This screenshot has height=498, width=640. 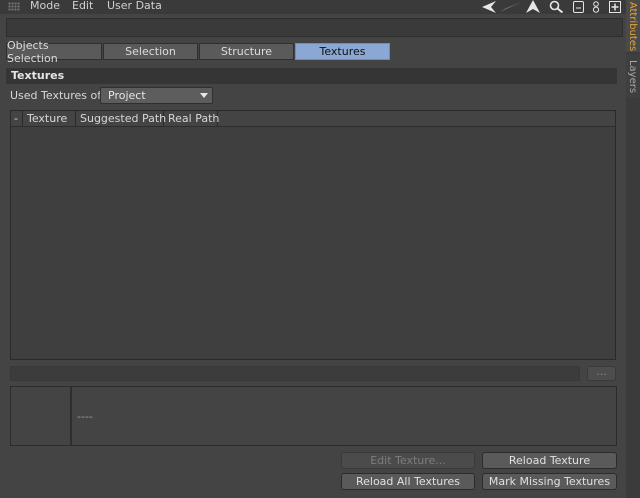 What do you see at coordinates (82, 6) in the screenshot?
I see `menu-edit: Edit` at bounding box center [82, 6].